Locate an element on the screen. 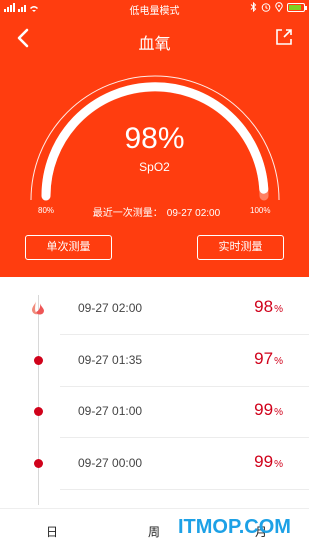 The image size is (320, 550). status-icons is located at coordinates (278, 7).